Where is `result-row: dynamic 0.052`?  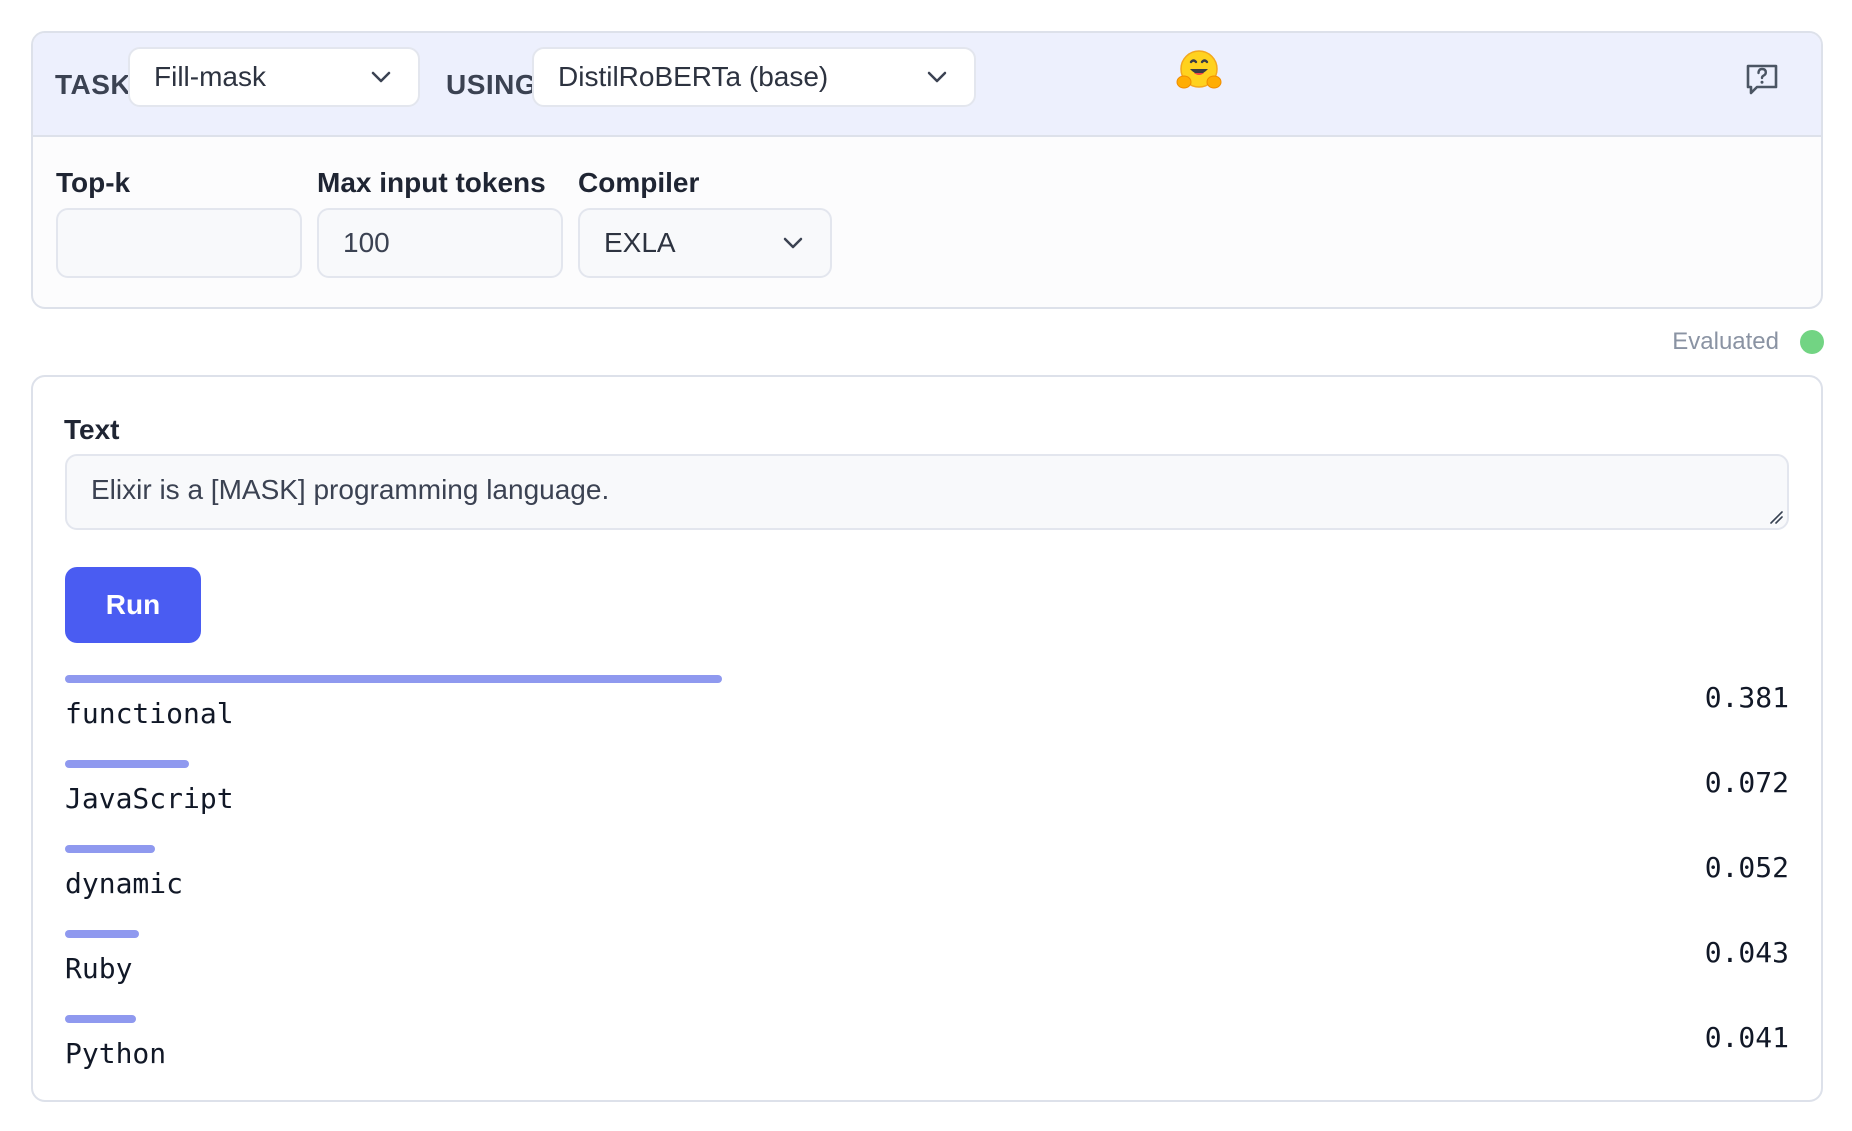
result-row: dynamic 0.052 is located at coordinates (927, 887).